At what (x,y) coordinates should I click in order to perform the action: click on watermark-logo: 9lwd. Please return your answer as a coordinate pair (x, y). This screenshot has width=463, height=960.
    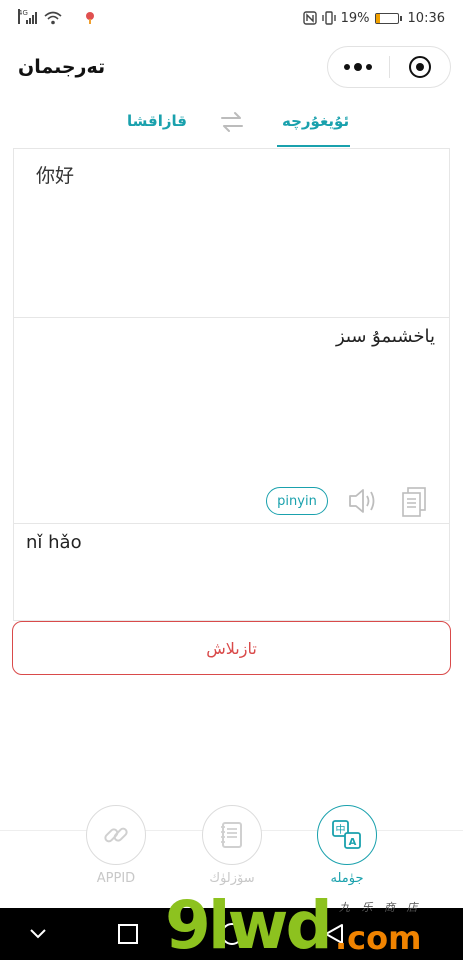
    Looking at the image, I should click on (249, 923).